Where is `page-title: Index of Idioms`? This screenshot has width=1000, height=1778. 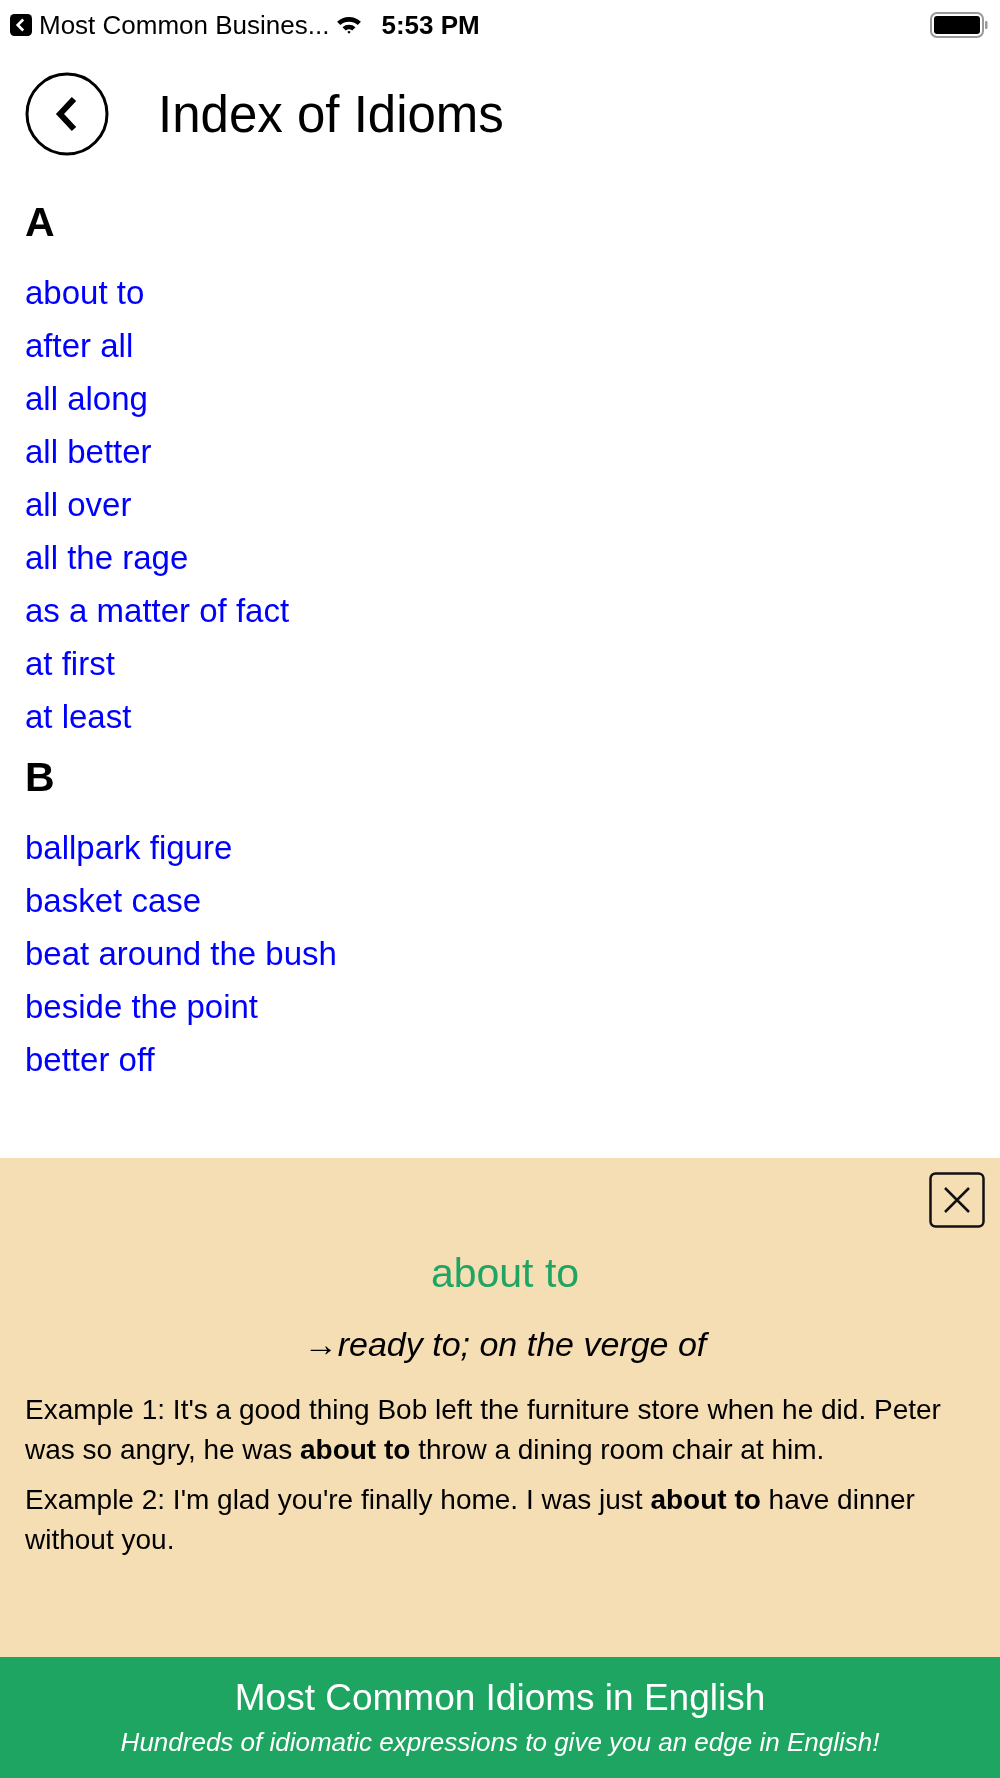
page-title: Index of Idioms is located at coordinates (331, 114).